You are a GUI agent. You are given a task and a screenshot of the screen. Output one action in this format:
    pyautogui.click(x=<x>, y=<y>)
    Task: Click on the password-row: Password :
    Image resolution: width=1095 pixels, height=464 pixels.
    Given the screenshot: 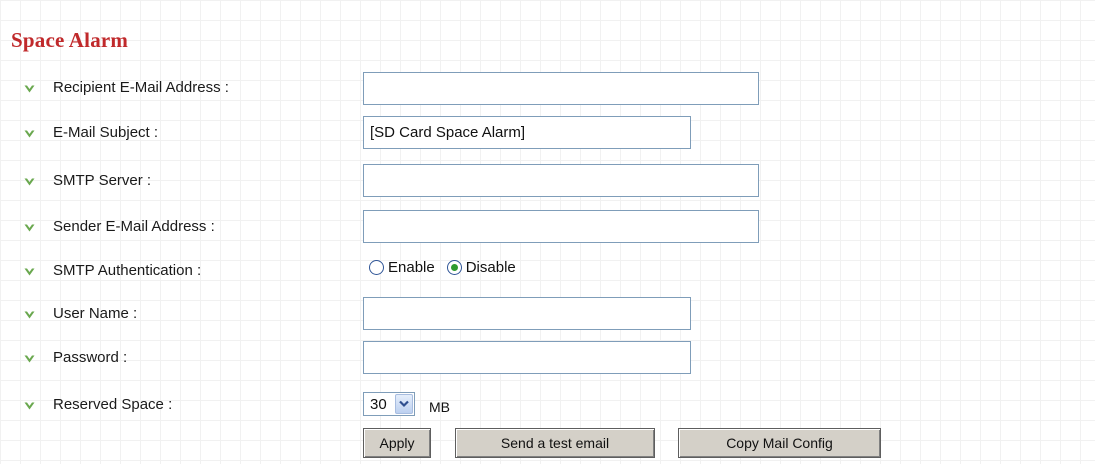 What is the action you would take?
    pyautogui.click(x=554, y=357)
    